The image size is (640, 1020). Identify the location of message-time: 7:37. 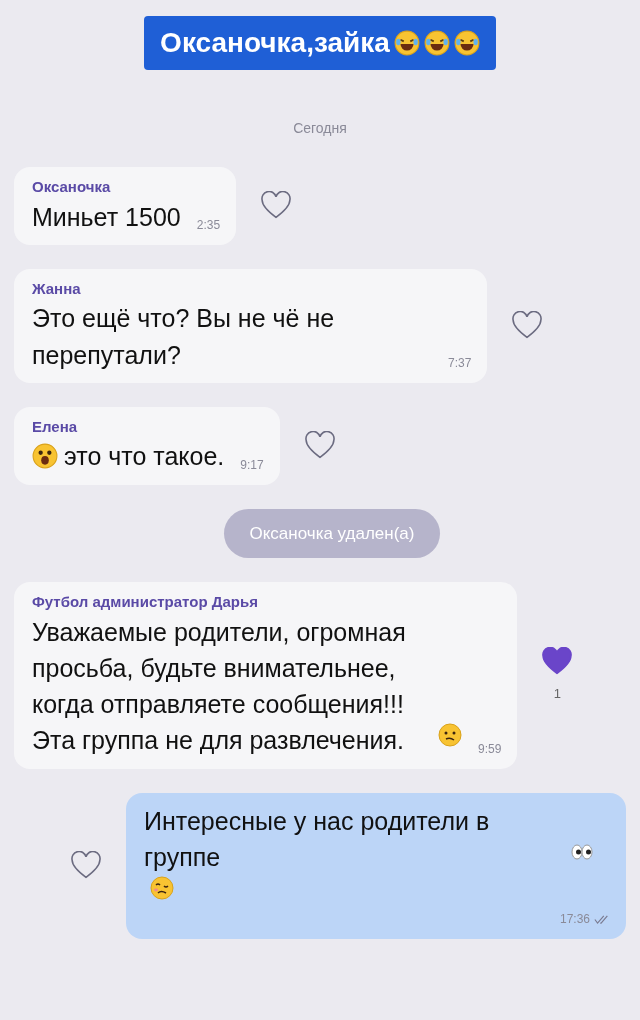
(460, 364).